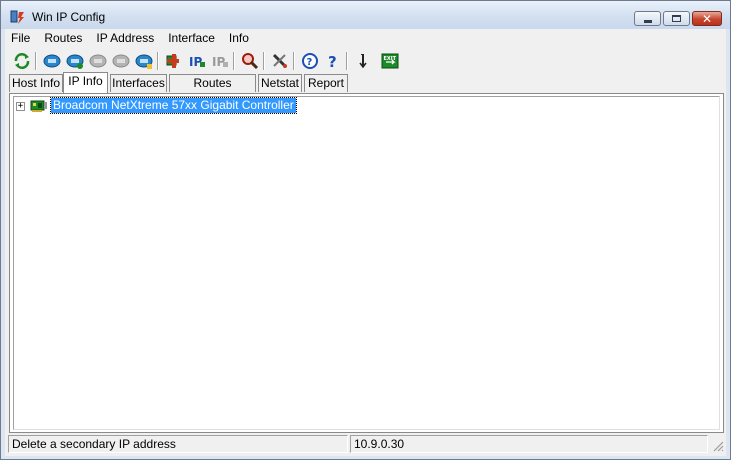 The height and width of the screenshot is (460, 731). Describe the element at coordinates (69, 17) in the screenshot. I see `window-title: Win IP Config` at that location.